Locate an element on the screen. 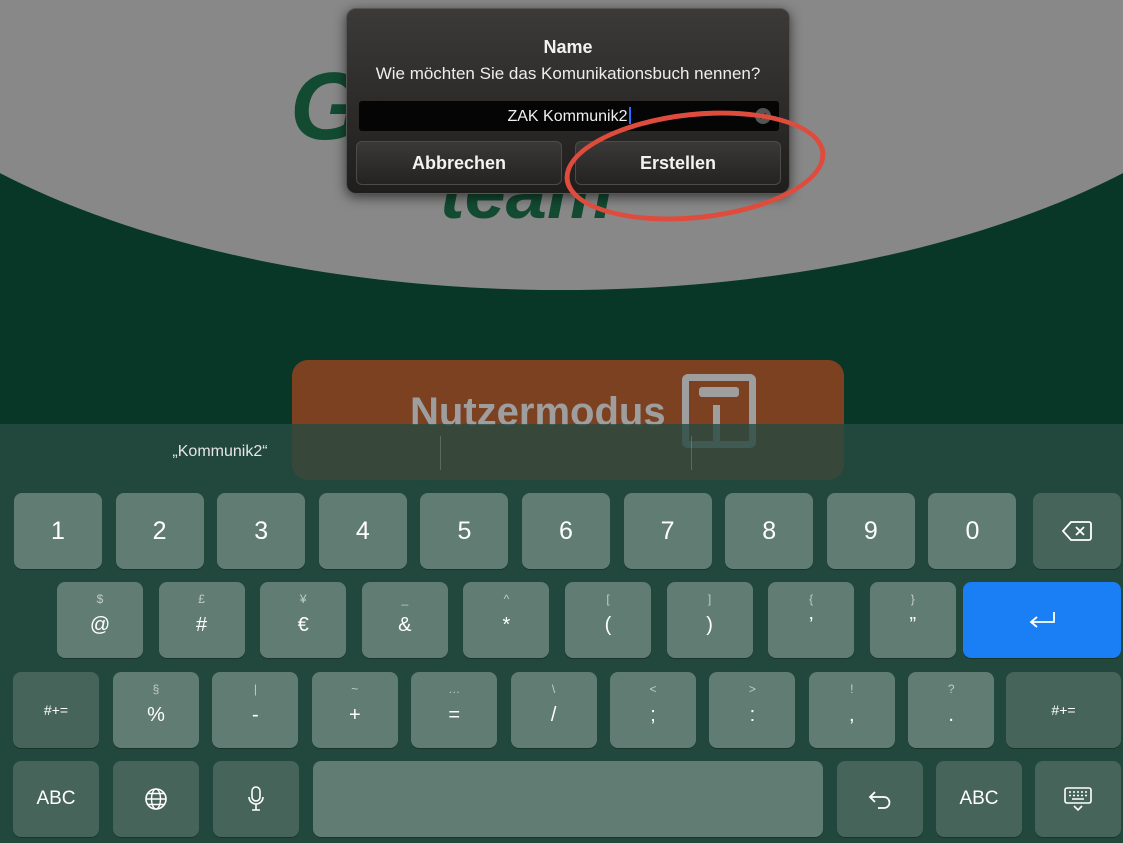 This screenshot has height=843, width=1123. cancel-button: Abbrechen is located at coordinates (459, 163).